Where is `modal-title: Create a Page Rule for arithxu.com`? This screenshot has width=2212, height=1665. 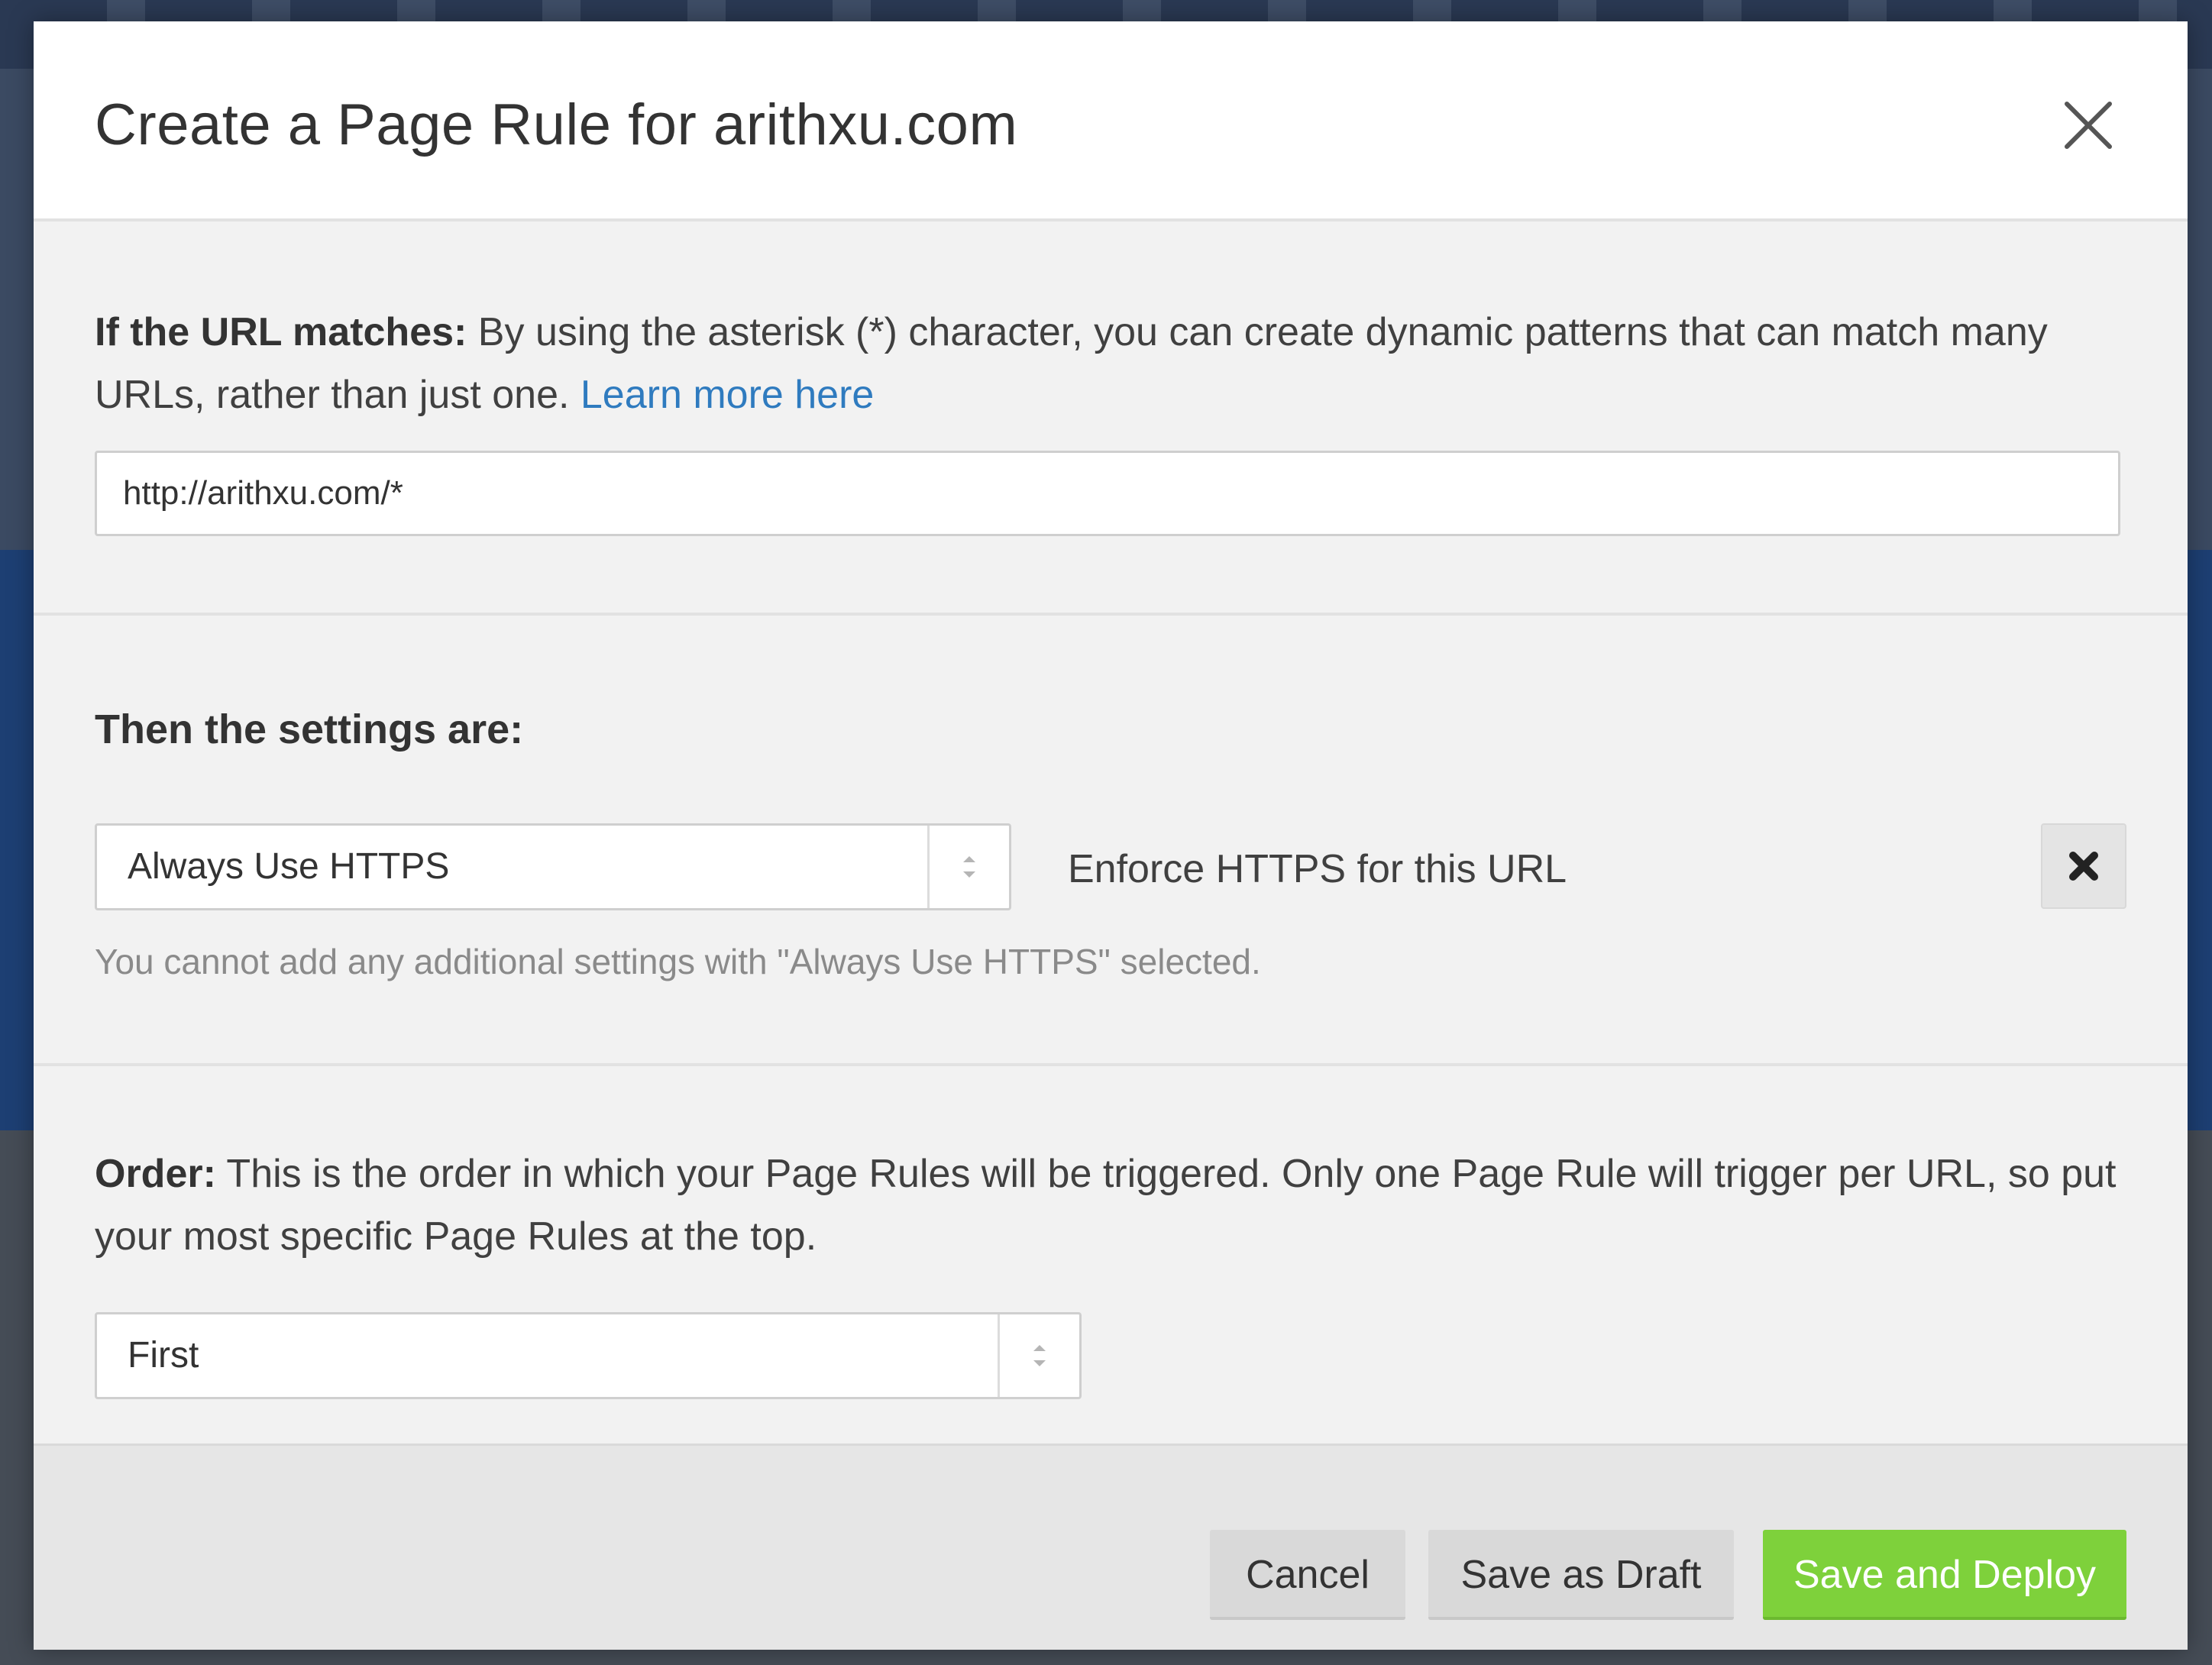
modal-title: Create a Page Rule for arithxu.com is located at coordinates (556, 125).